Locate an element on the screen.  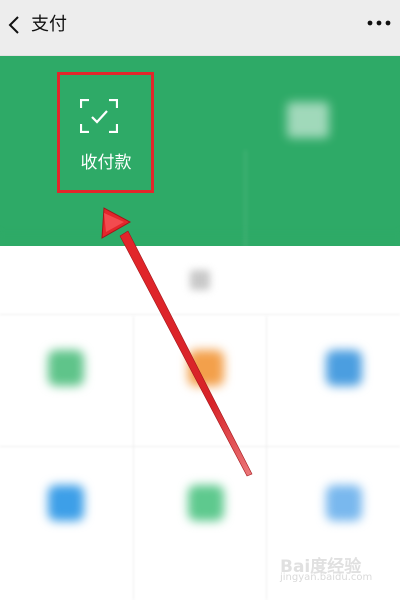
chevron-left-icon is located at coordinates (13, 25).